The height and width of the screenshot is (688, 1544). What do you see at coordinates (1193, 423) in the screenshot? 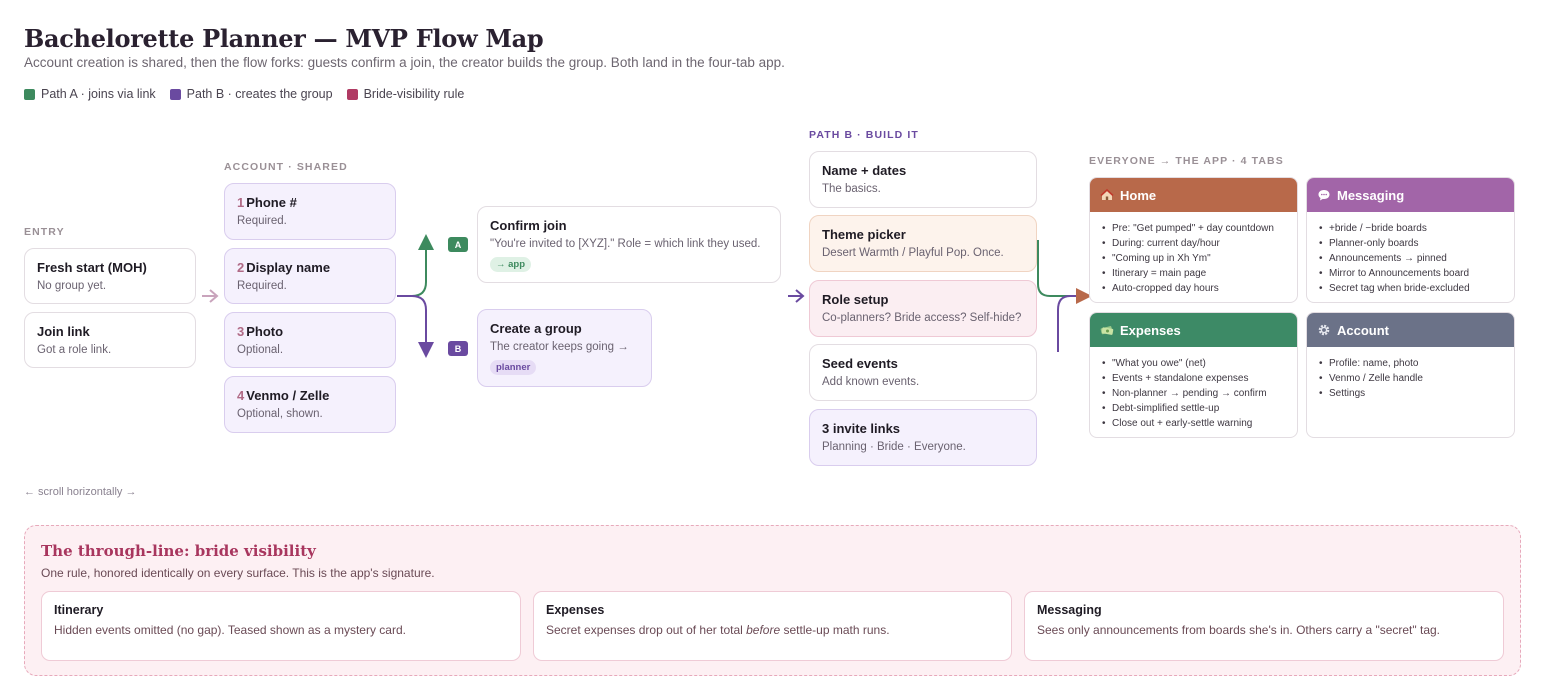
I see `list-item: Close out + early-settle warning` at bounding box center [1193, 423].